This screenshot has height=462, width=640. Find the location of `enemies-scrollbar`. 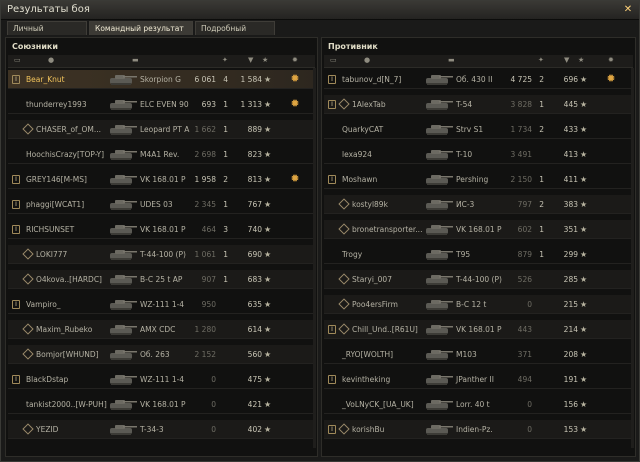

enemies-scrollbar is located at coordinates (632, 258).